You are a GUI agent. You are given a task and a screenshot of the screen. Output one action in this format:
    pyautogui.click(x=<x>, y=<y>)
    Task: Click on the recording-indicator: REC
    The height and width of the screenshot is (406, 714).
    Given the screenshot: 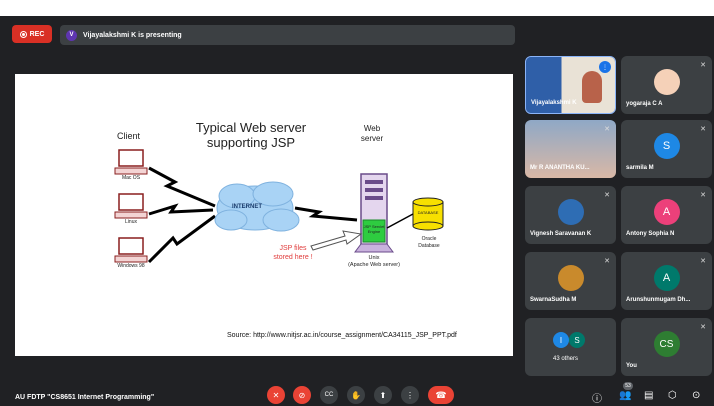 What is the action you would take?
    pyautogui.click(x=32, y=34)
    